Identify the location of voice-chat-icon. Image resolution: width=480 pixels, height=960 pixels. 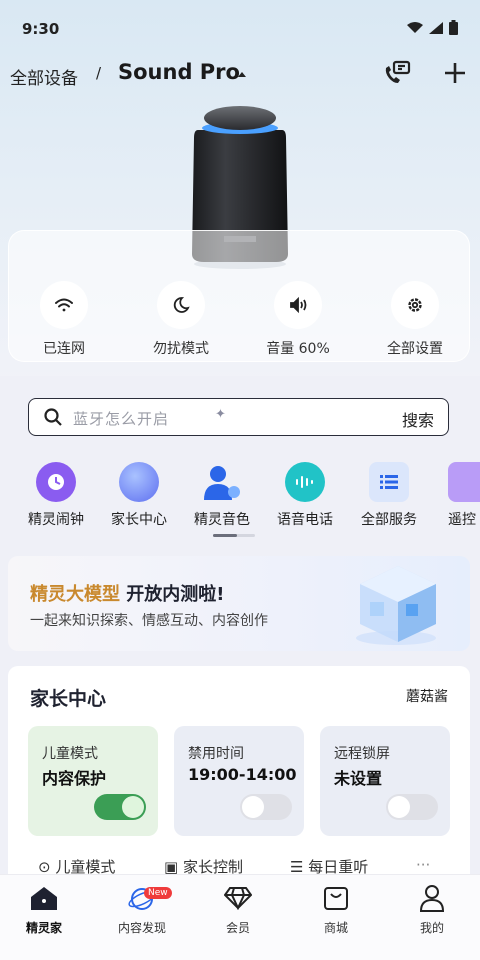
(305, 482).